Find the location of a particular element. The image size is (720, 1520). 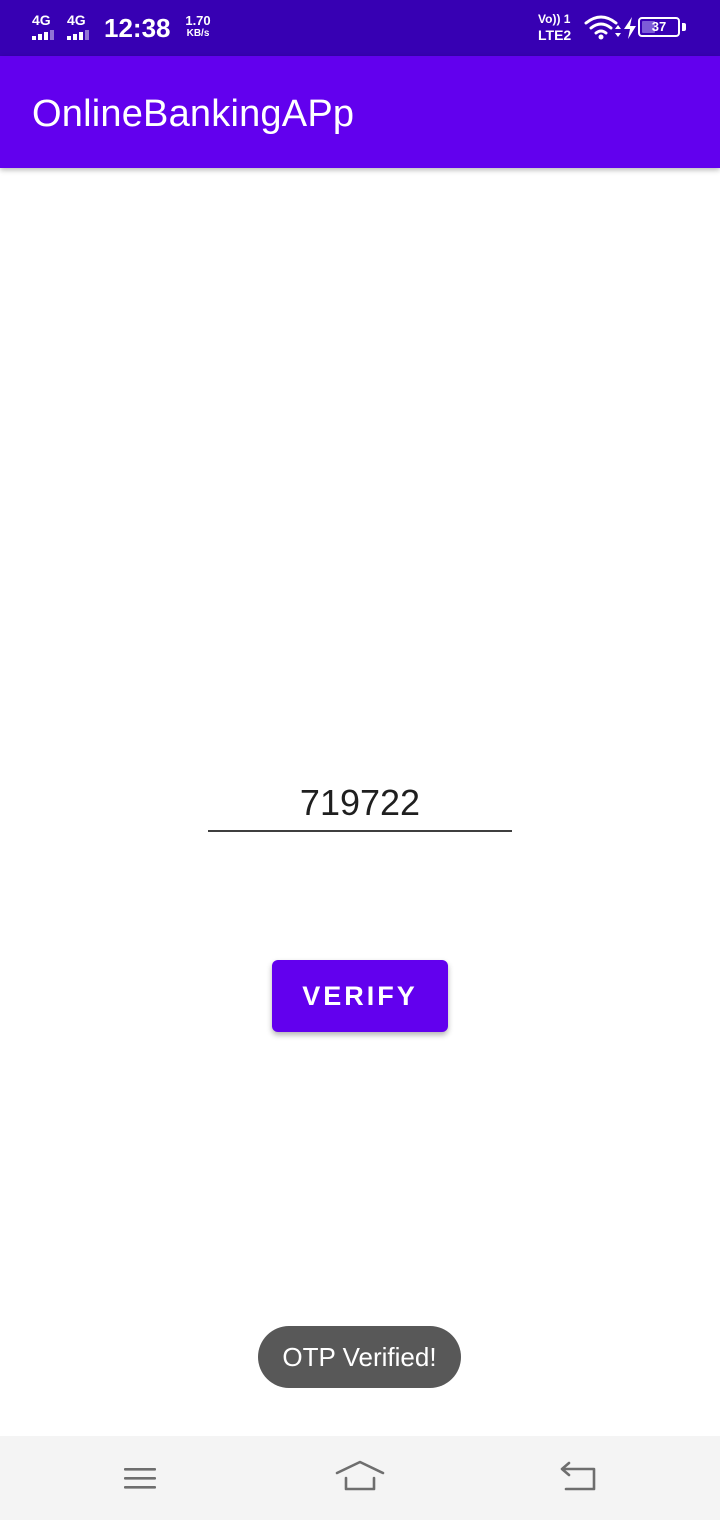

home-icon is located at coordinates (360, 1475).